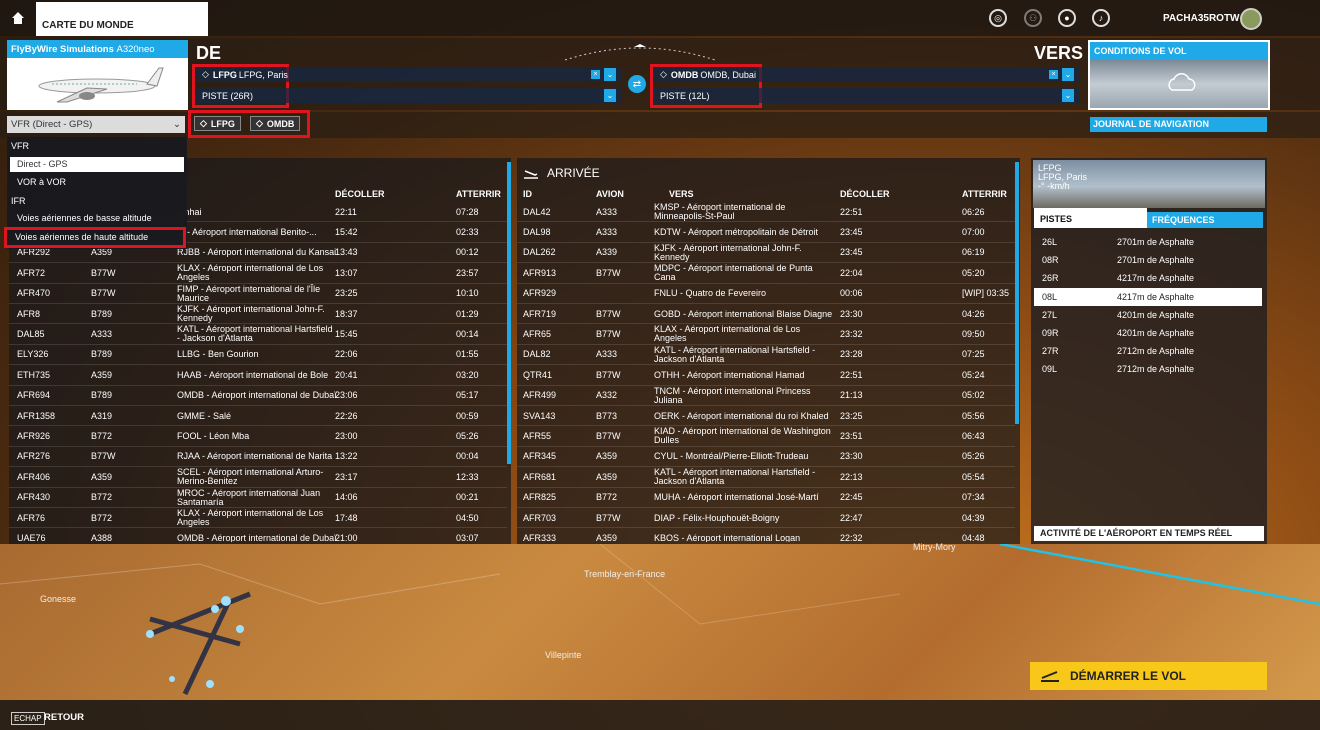 This screenshot has height=730, width=1320. What do you see at coordinates (1101, 18) in the screenshot?
I see `notification-icon: ♪` at bounding box center [1101, 18].